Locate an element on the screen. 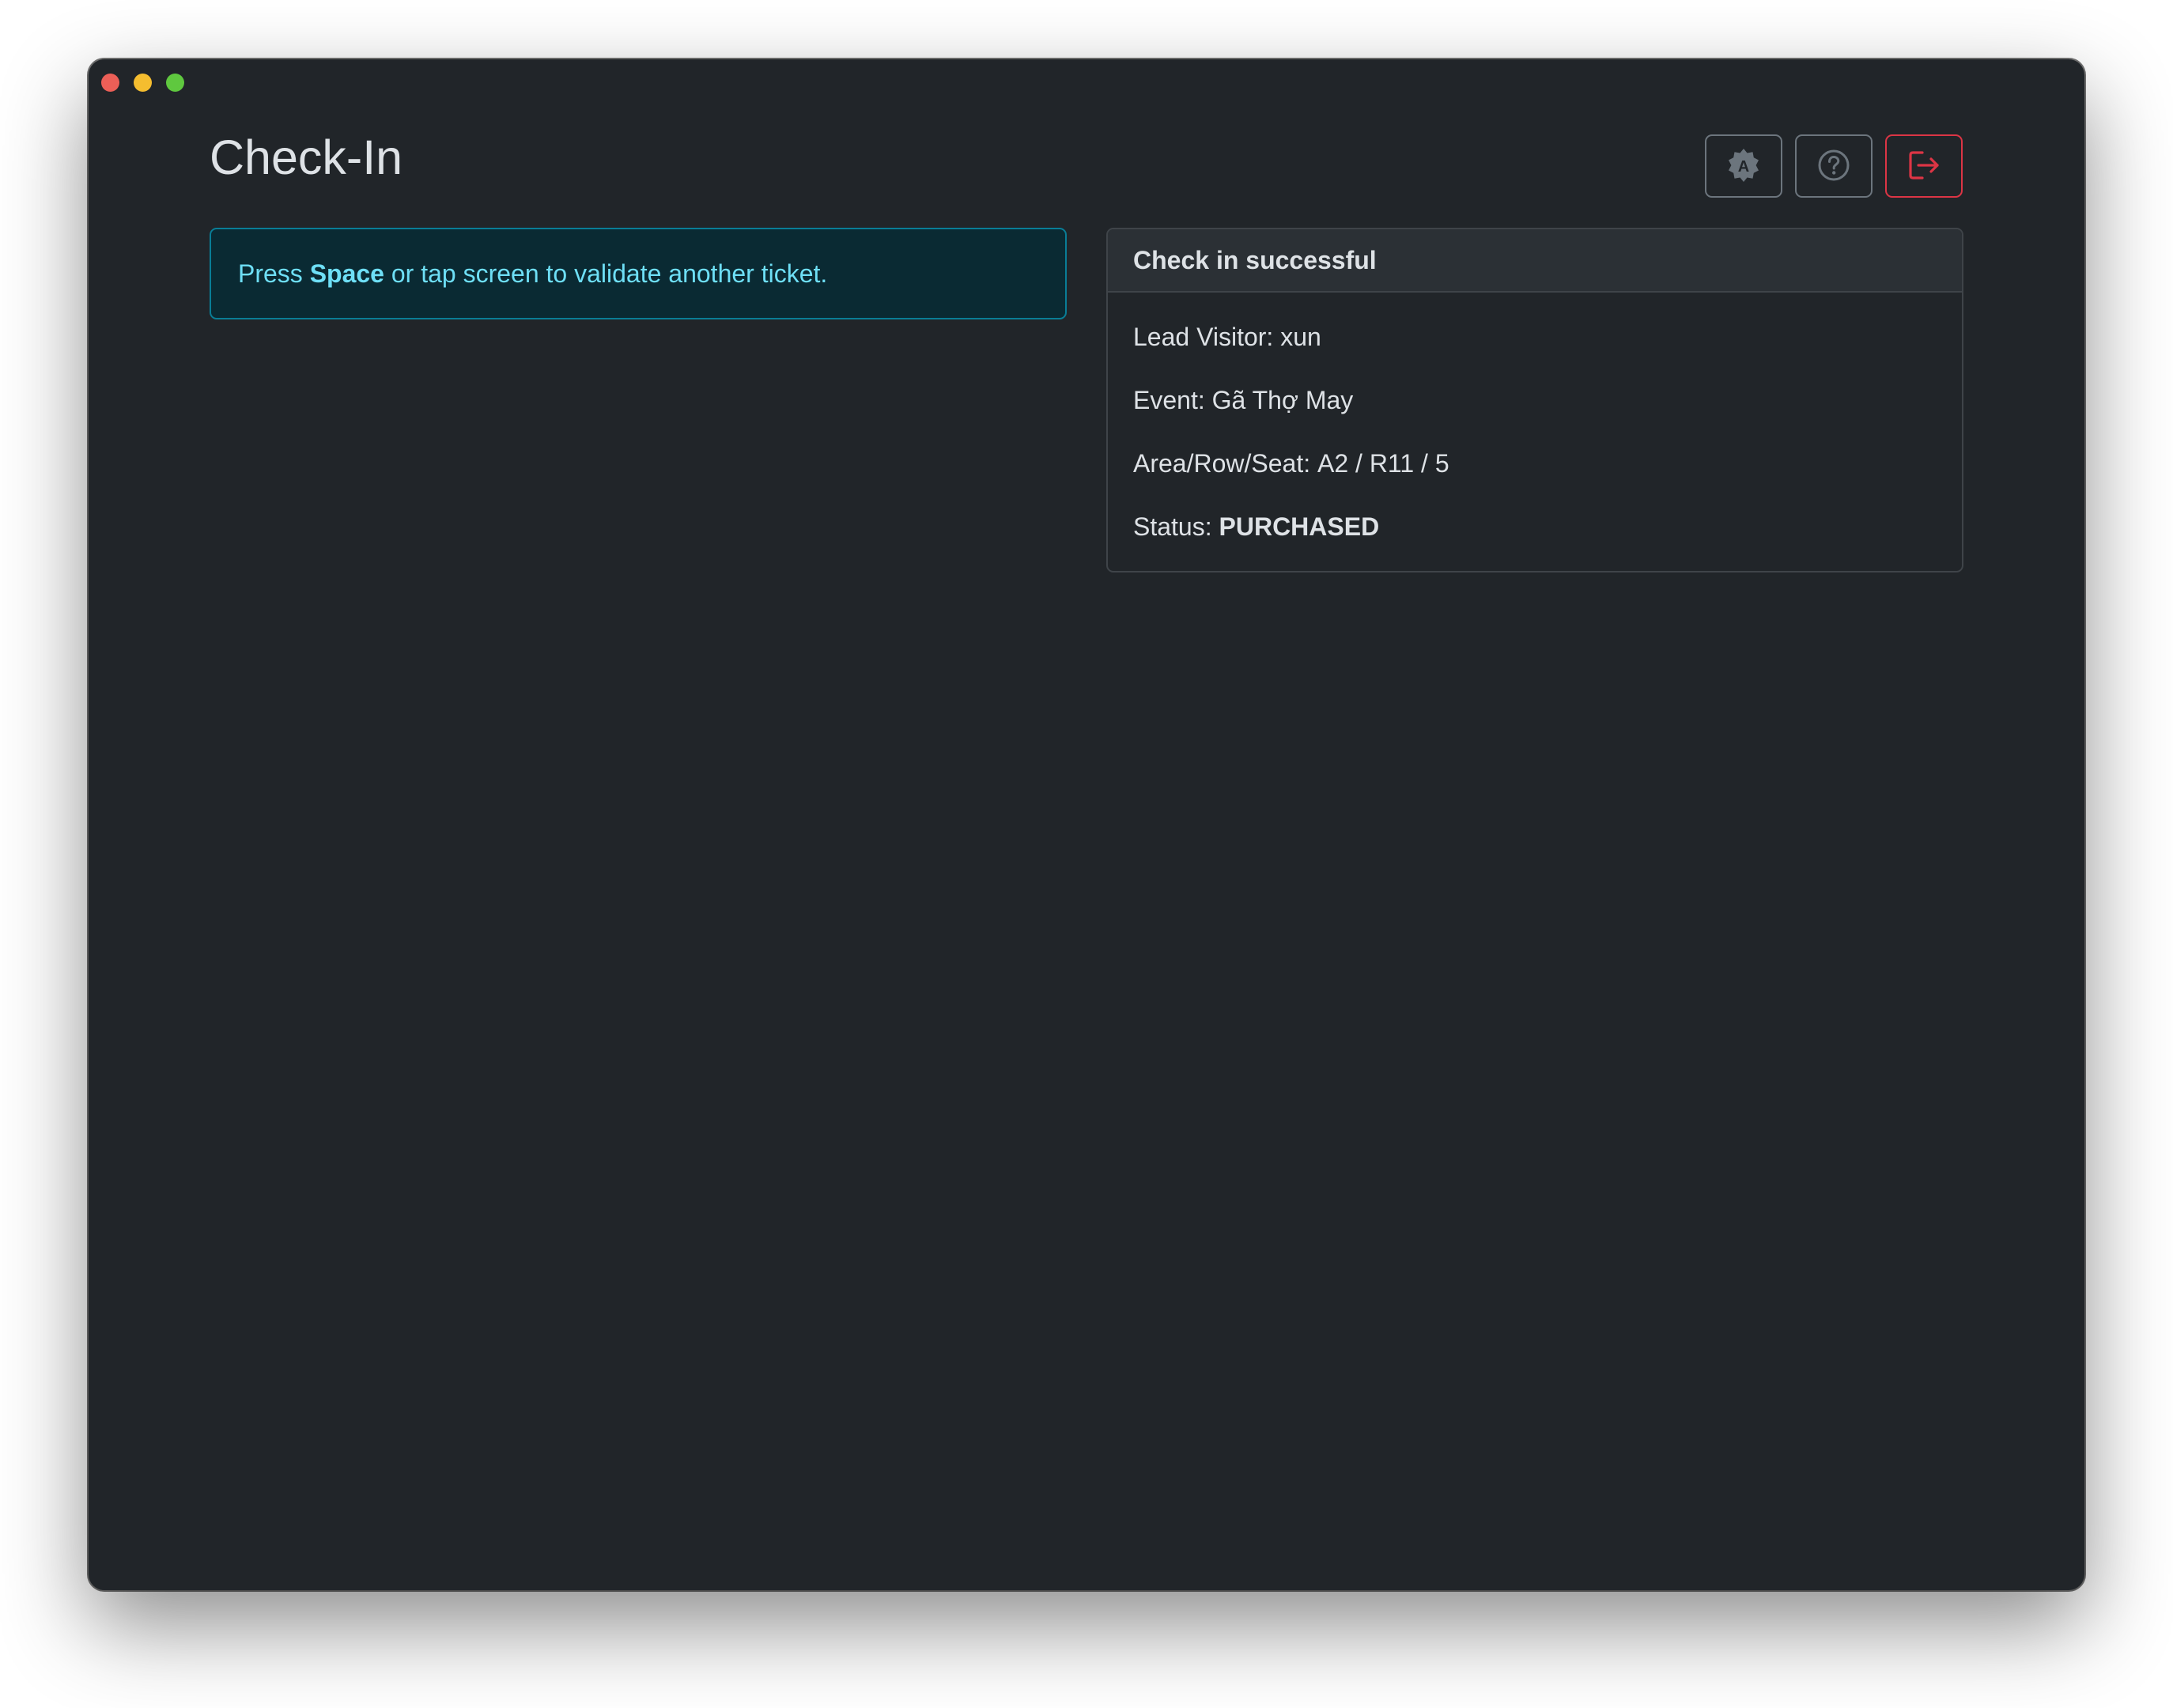 The image size is (2173, 1708). maximize-window-button is located at coordinates (175, 83).